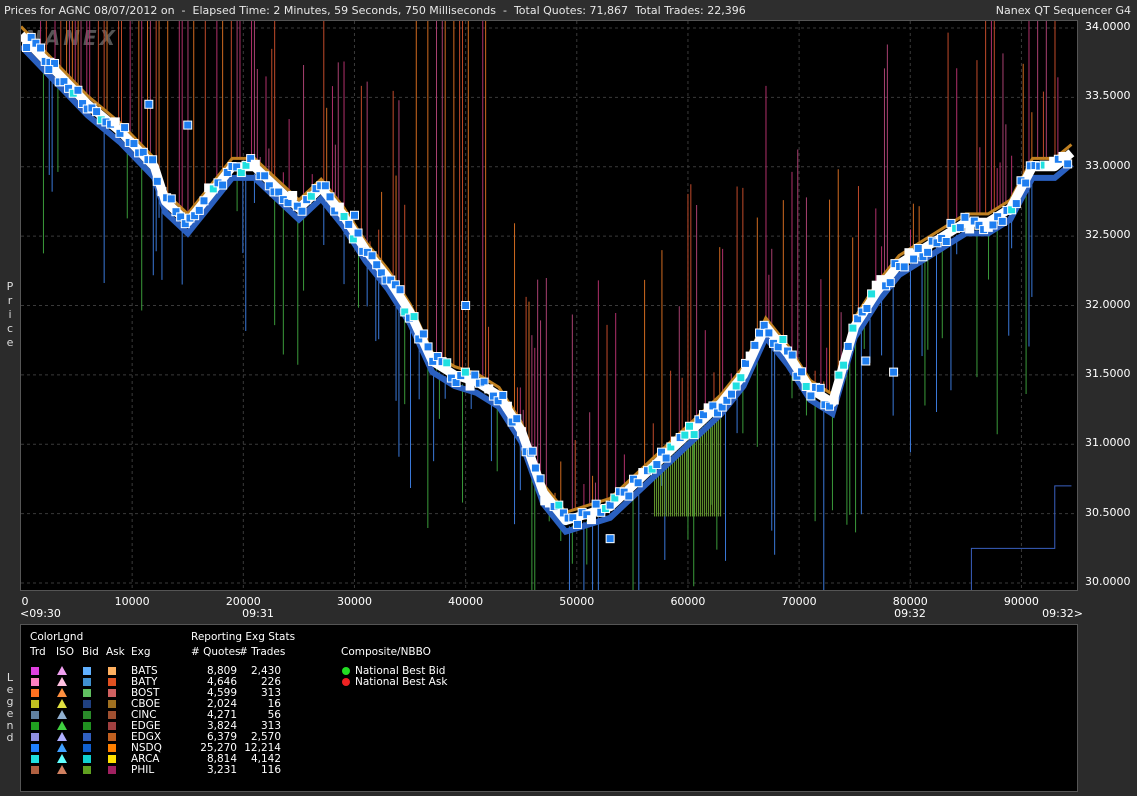  What do you see at coordinates (401, 682) in the screenshot?
I see `nbbo-ask-label: National Best Ask` at bounding box center [401, 682].